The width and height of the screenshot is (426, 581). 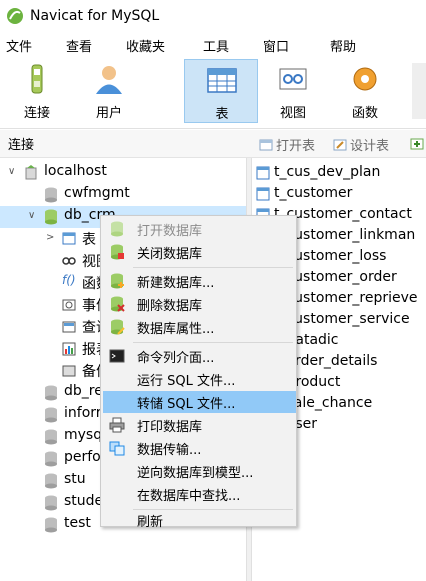 I want to click on open-table-label: 打开表, so click(x=296, y=146).